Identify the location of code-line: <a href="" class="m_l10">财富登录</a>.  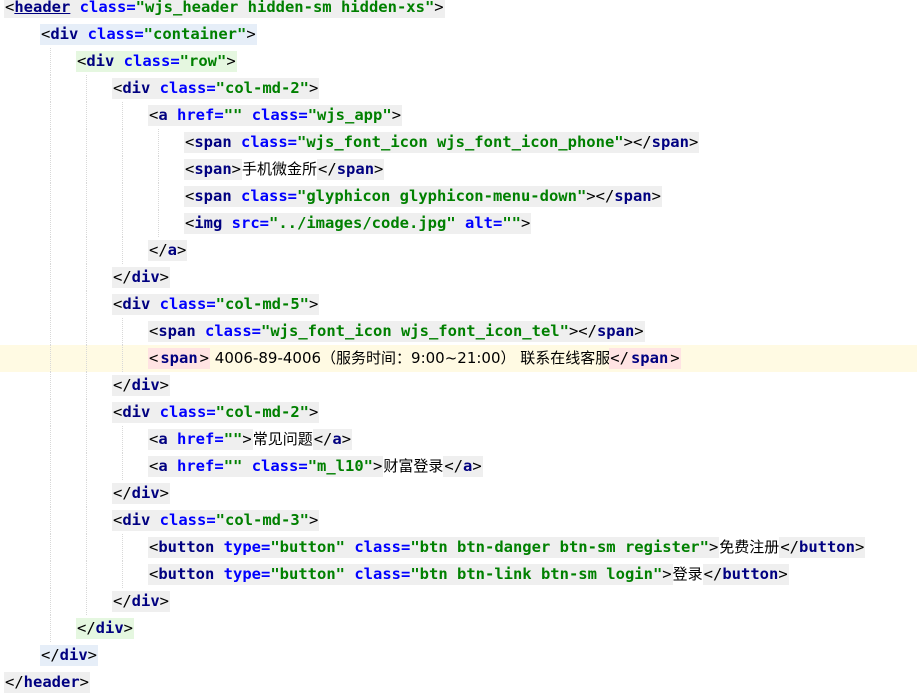
(458, 466).